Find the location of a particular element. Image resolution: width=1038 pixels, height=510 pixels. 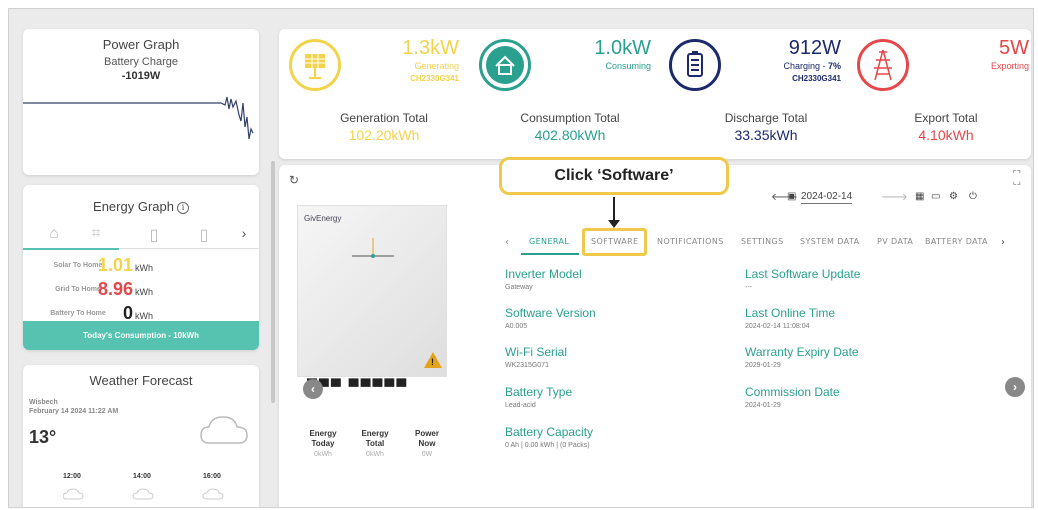

cloud-icons-small is located at coordinates (143, 494).